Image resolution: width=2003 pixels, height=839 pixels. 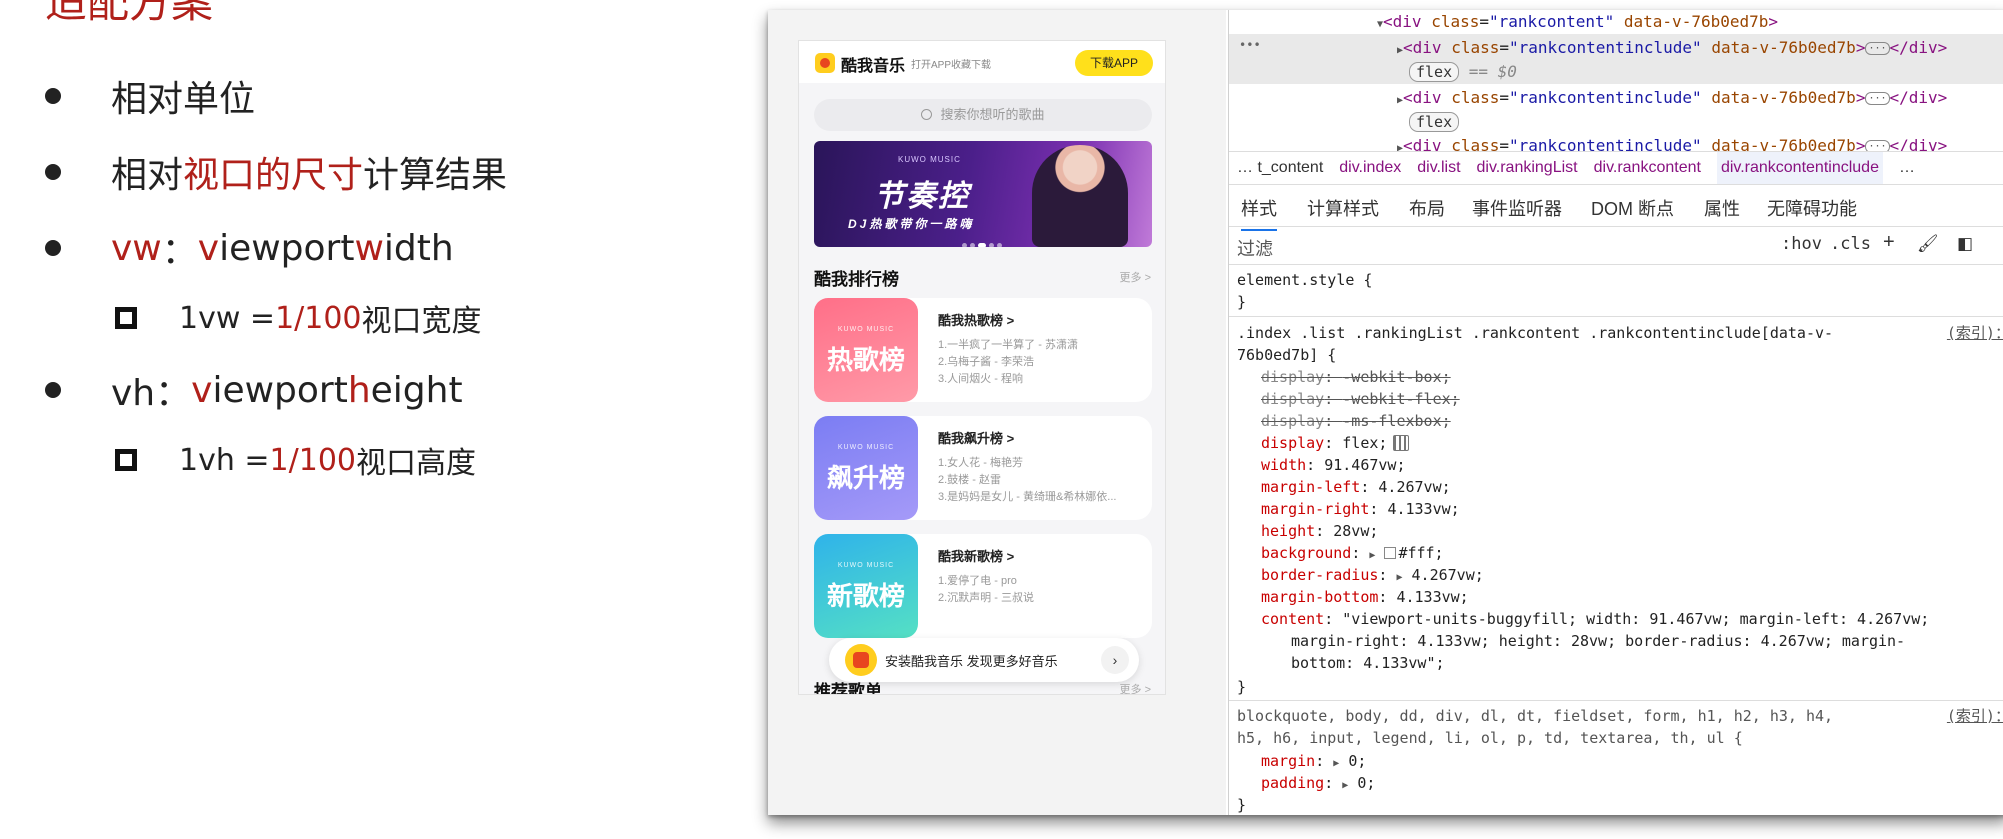 What do you see at coordinates (825, 63) in the screenshot?
I see `kuwo-logo-icon` at bounding box center [825, 63].